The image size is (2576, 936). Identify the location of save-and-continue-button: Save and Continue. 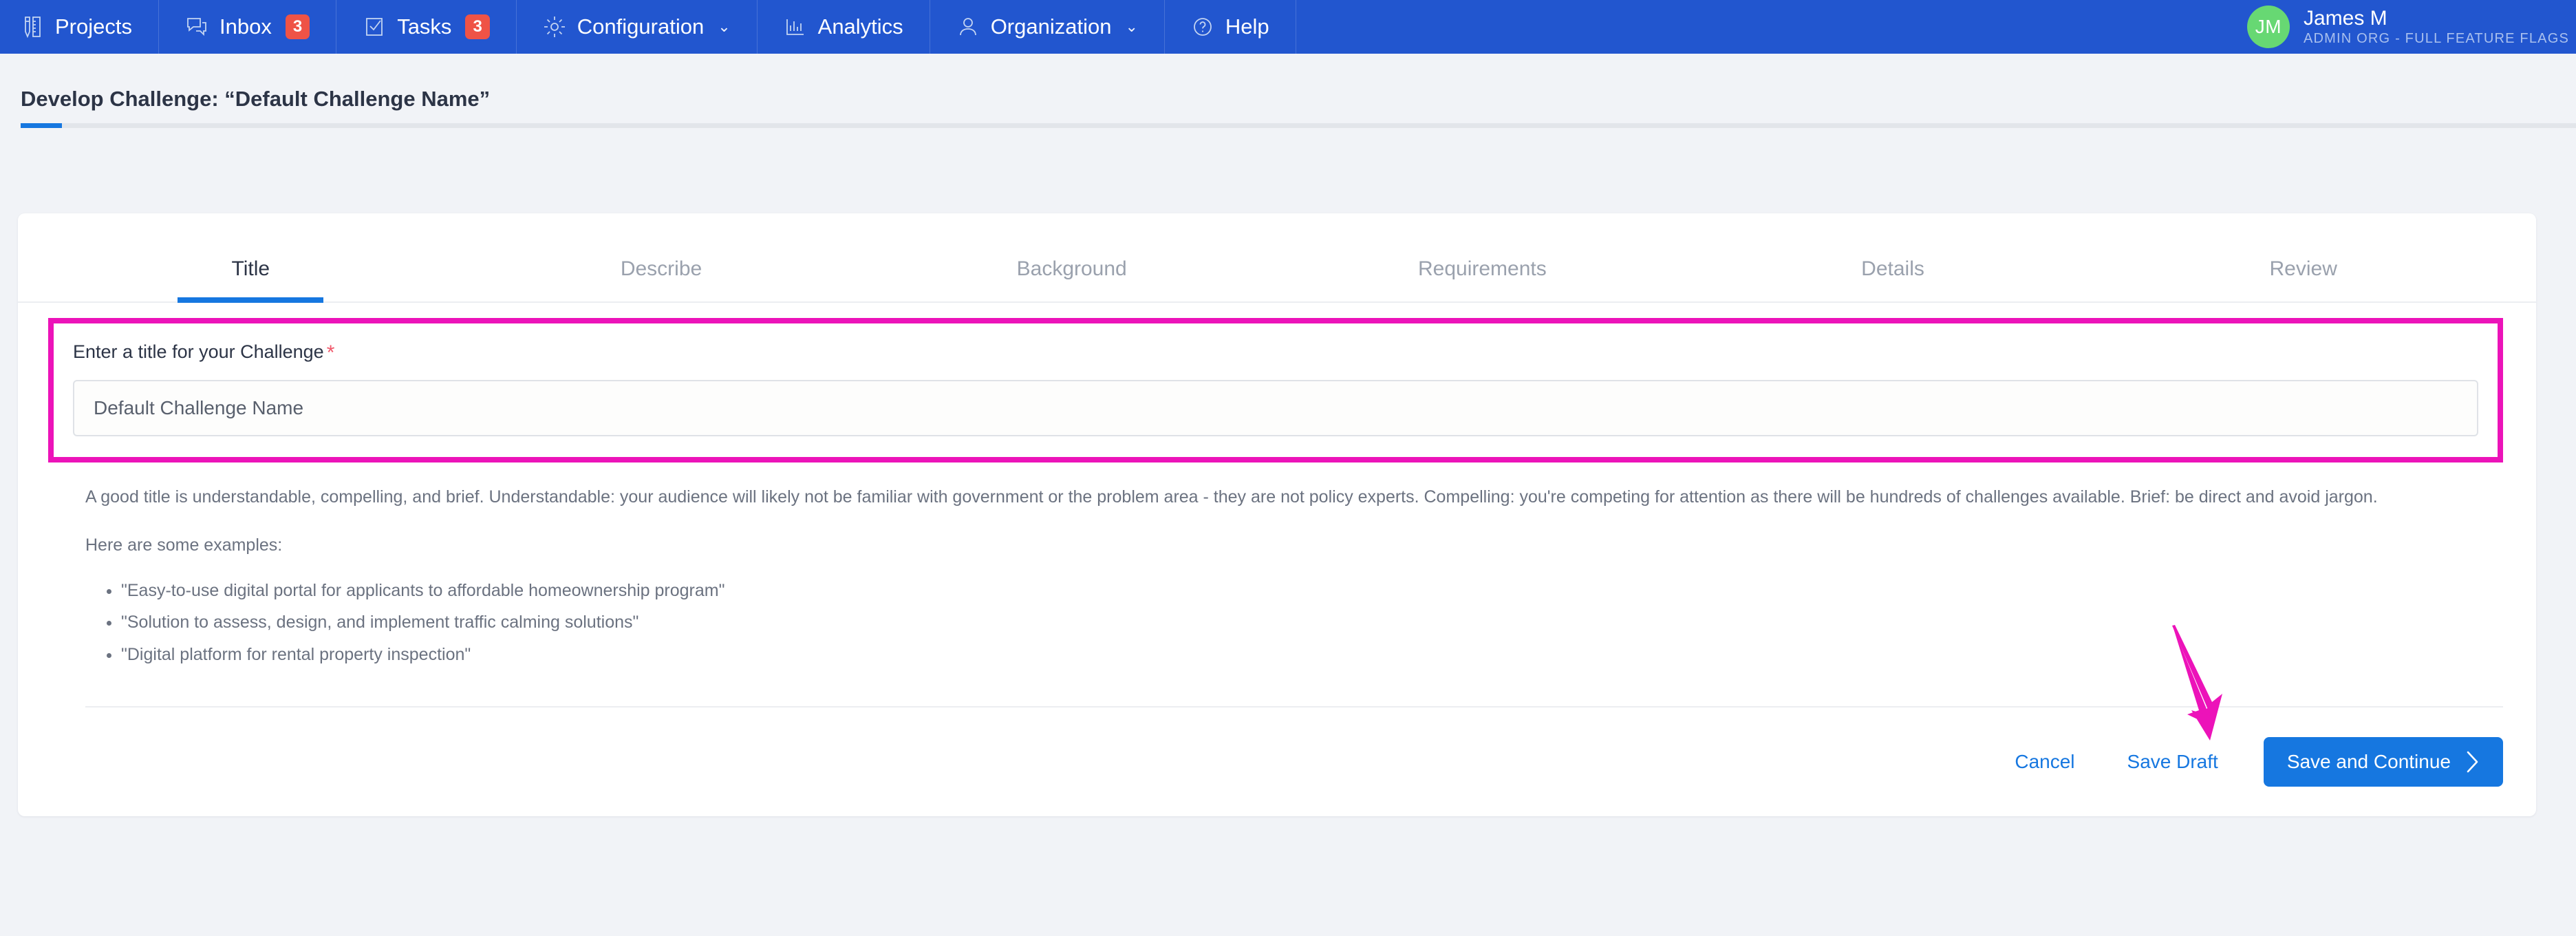
(2383, 761).